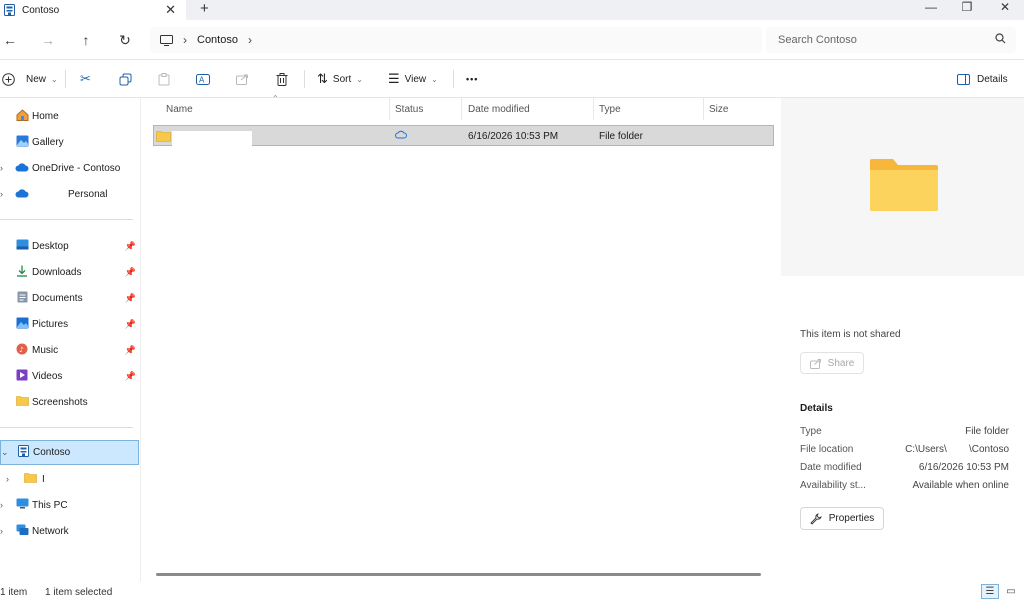 The height and width of the screenshot is (600, 1024). I want to click on tab-contoso: Contoso ✕, so click(93, 10).